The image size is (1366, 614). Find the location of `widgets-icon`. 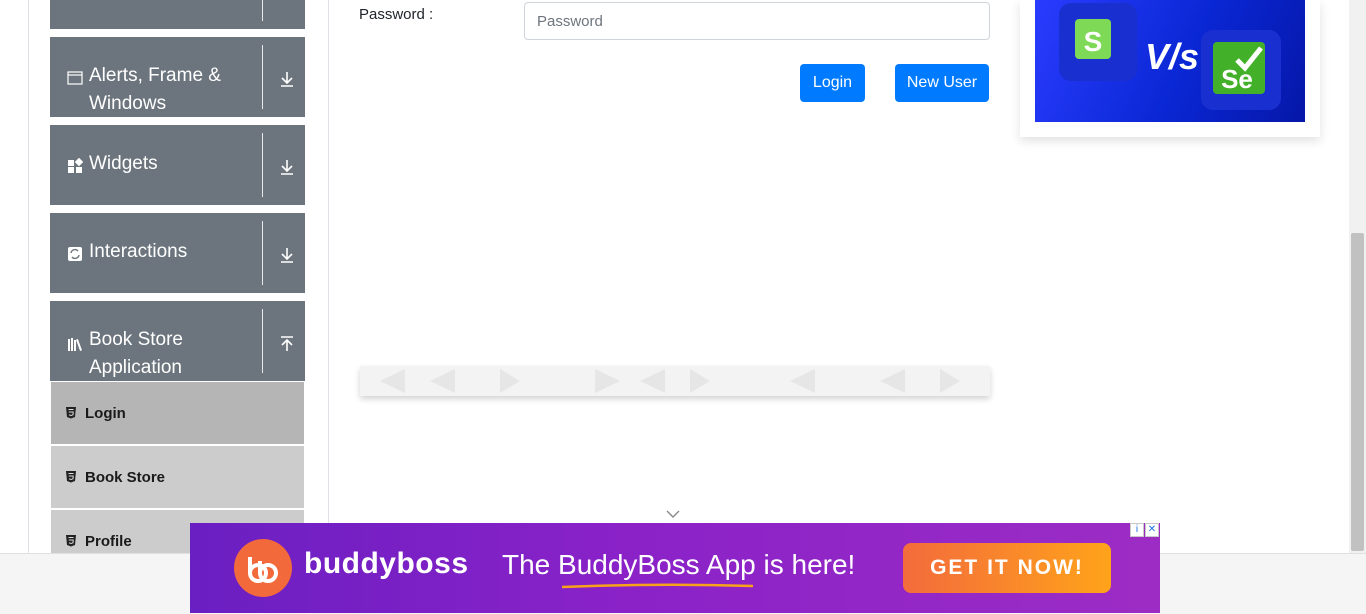

widgets-icon is located at coordinates (75, 165).